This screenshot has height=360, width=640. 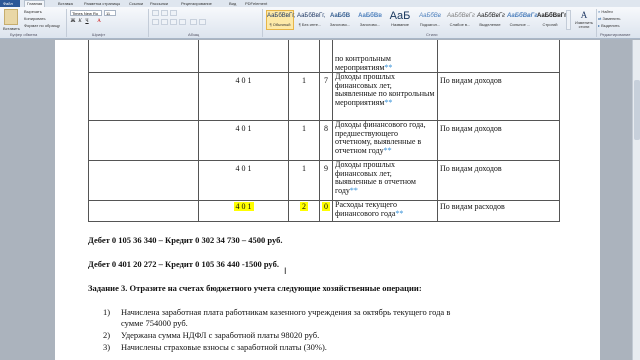 What do you see at coordinates (99, 22) in the screenshot?
I see `font-color-button: A` at bounding box center [99, 22].